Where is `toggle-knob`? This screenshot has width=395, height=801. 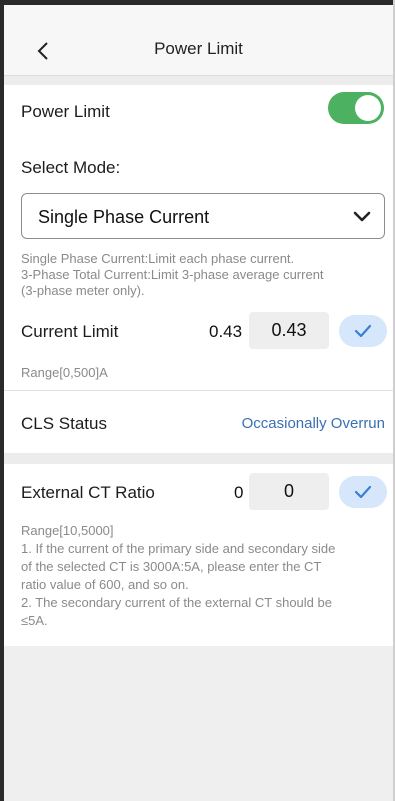
toggle-knob is located at coordinates (368, 108).